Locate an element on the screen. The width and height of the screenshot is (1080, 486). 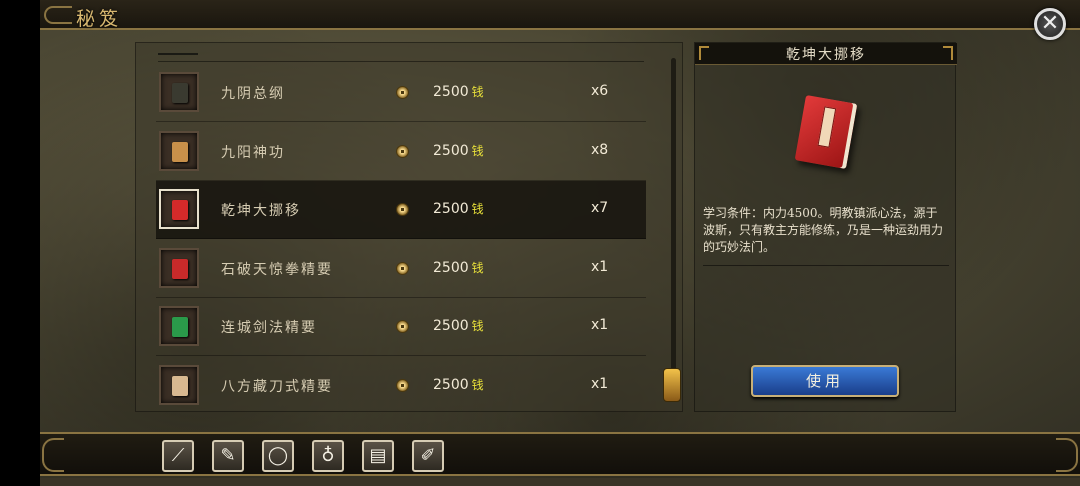
title-bar: 秘笈 is located at coordinates (560, 15).